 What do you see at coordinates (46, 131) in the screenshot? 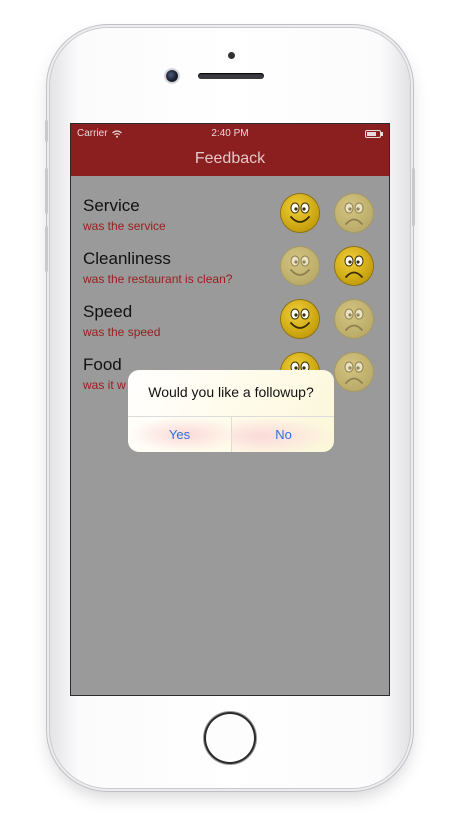
I see `mute-switch` at bounding box center [46, 131].